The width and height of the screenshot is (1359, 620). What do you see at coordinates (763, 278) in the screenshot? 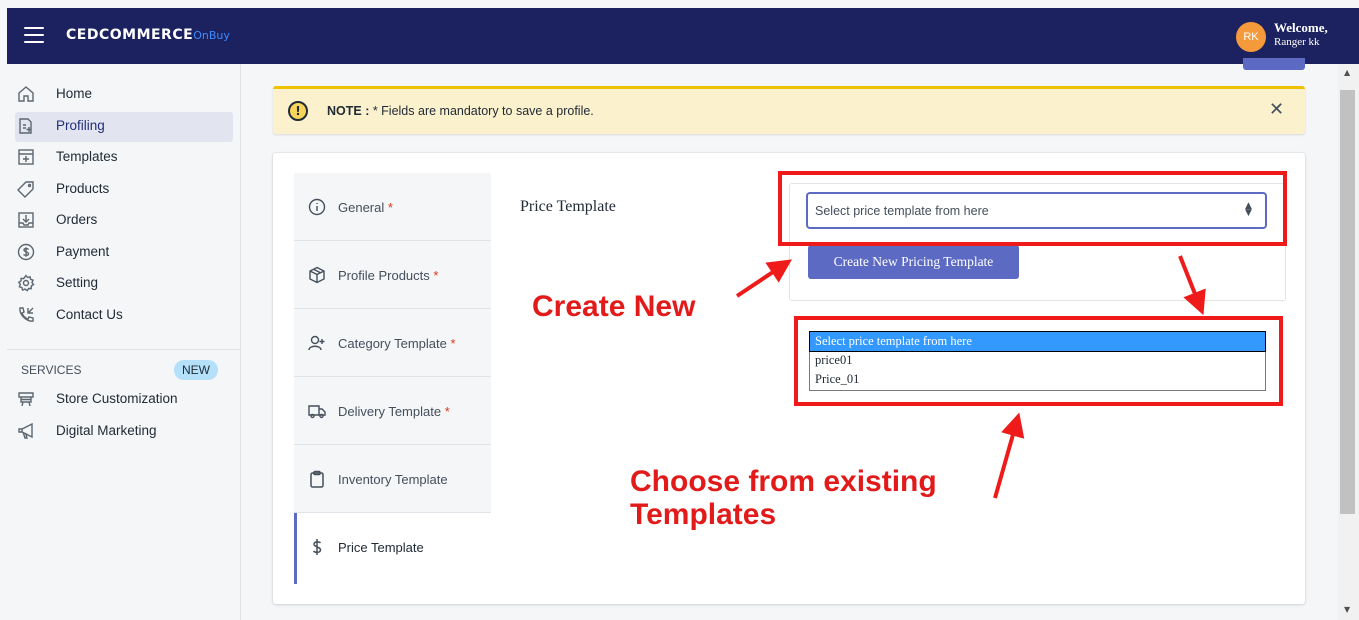
I see `arrow-to-create-button` at bounding box center [763, 278].